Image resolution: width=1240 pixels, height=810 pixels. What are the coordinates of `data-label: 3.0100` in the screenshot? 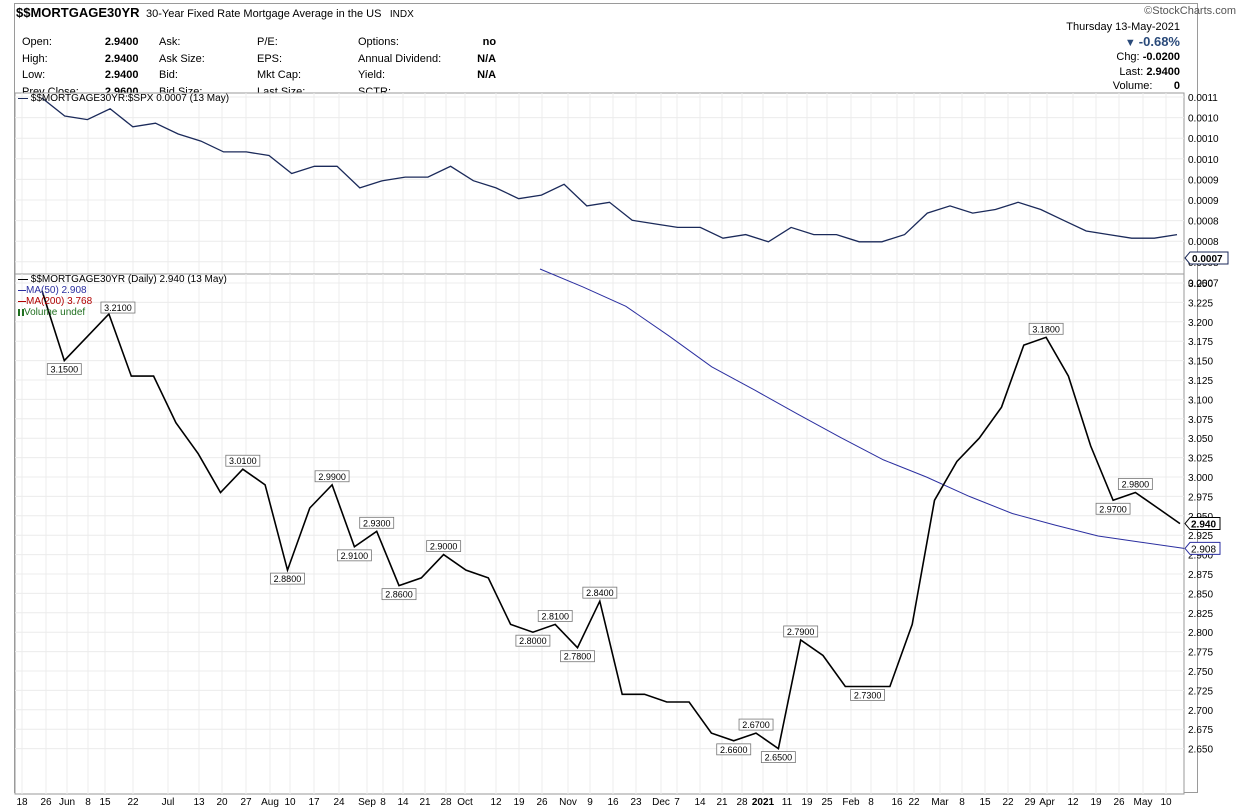 It's located at (243, 460).